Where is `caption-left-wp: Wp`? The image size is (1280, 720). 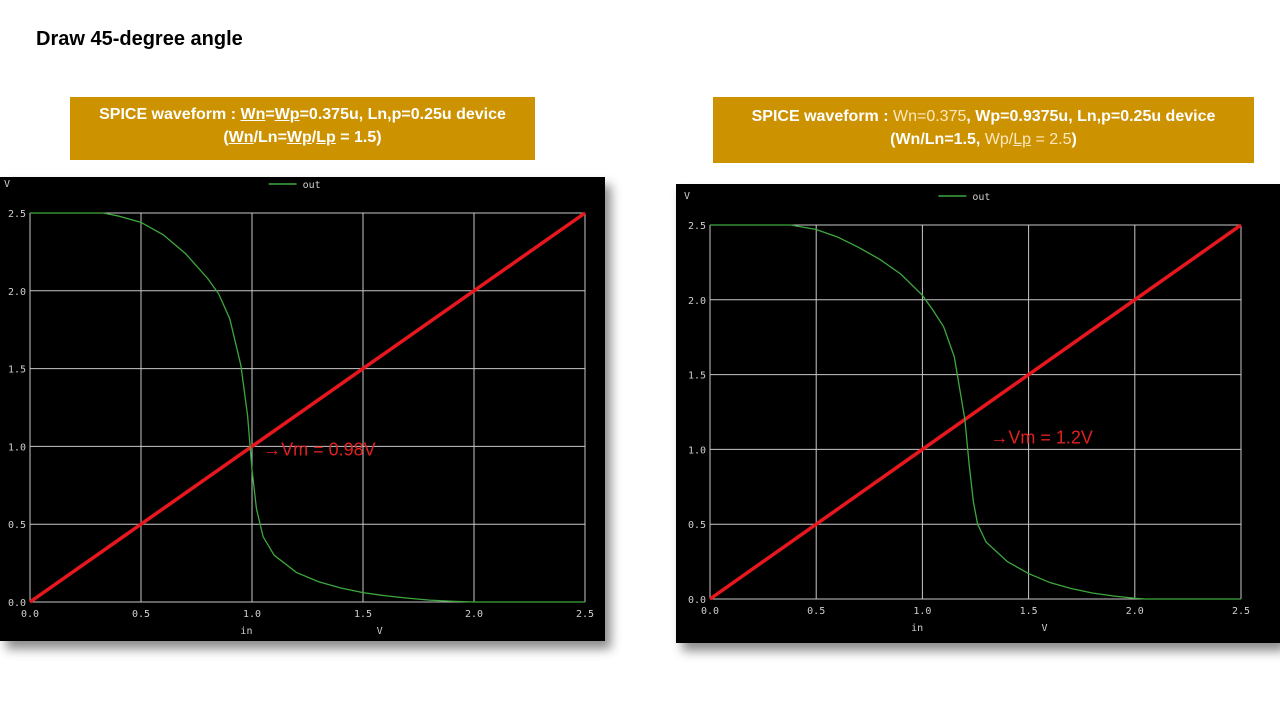
caption-left-wp: Wp is located at coordinates (287, 114).